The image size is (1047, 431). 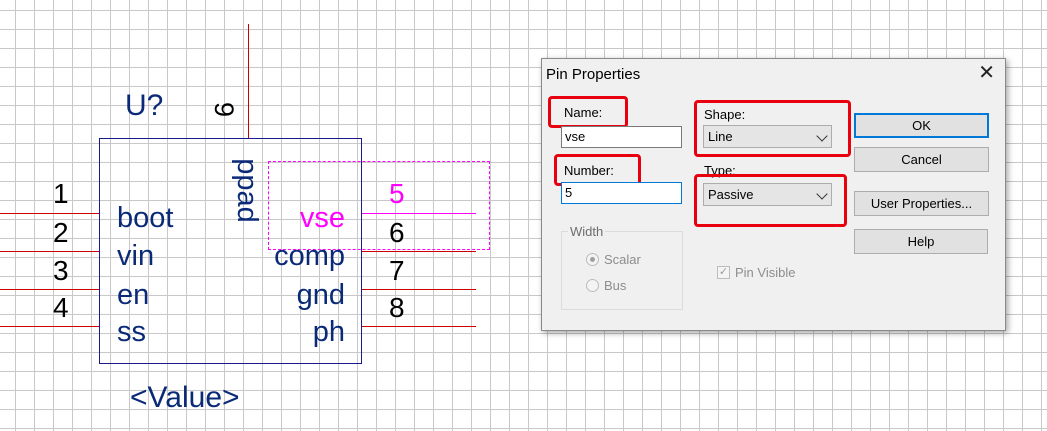 What do you see at coordinates (397, 193) in the screenshot?
I see `pin-number-5: 5` at bounding box center [397, 193].